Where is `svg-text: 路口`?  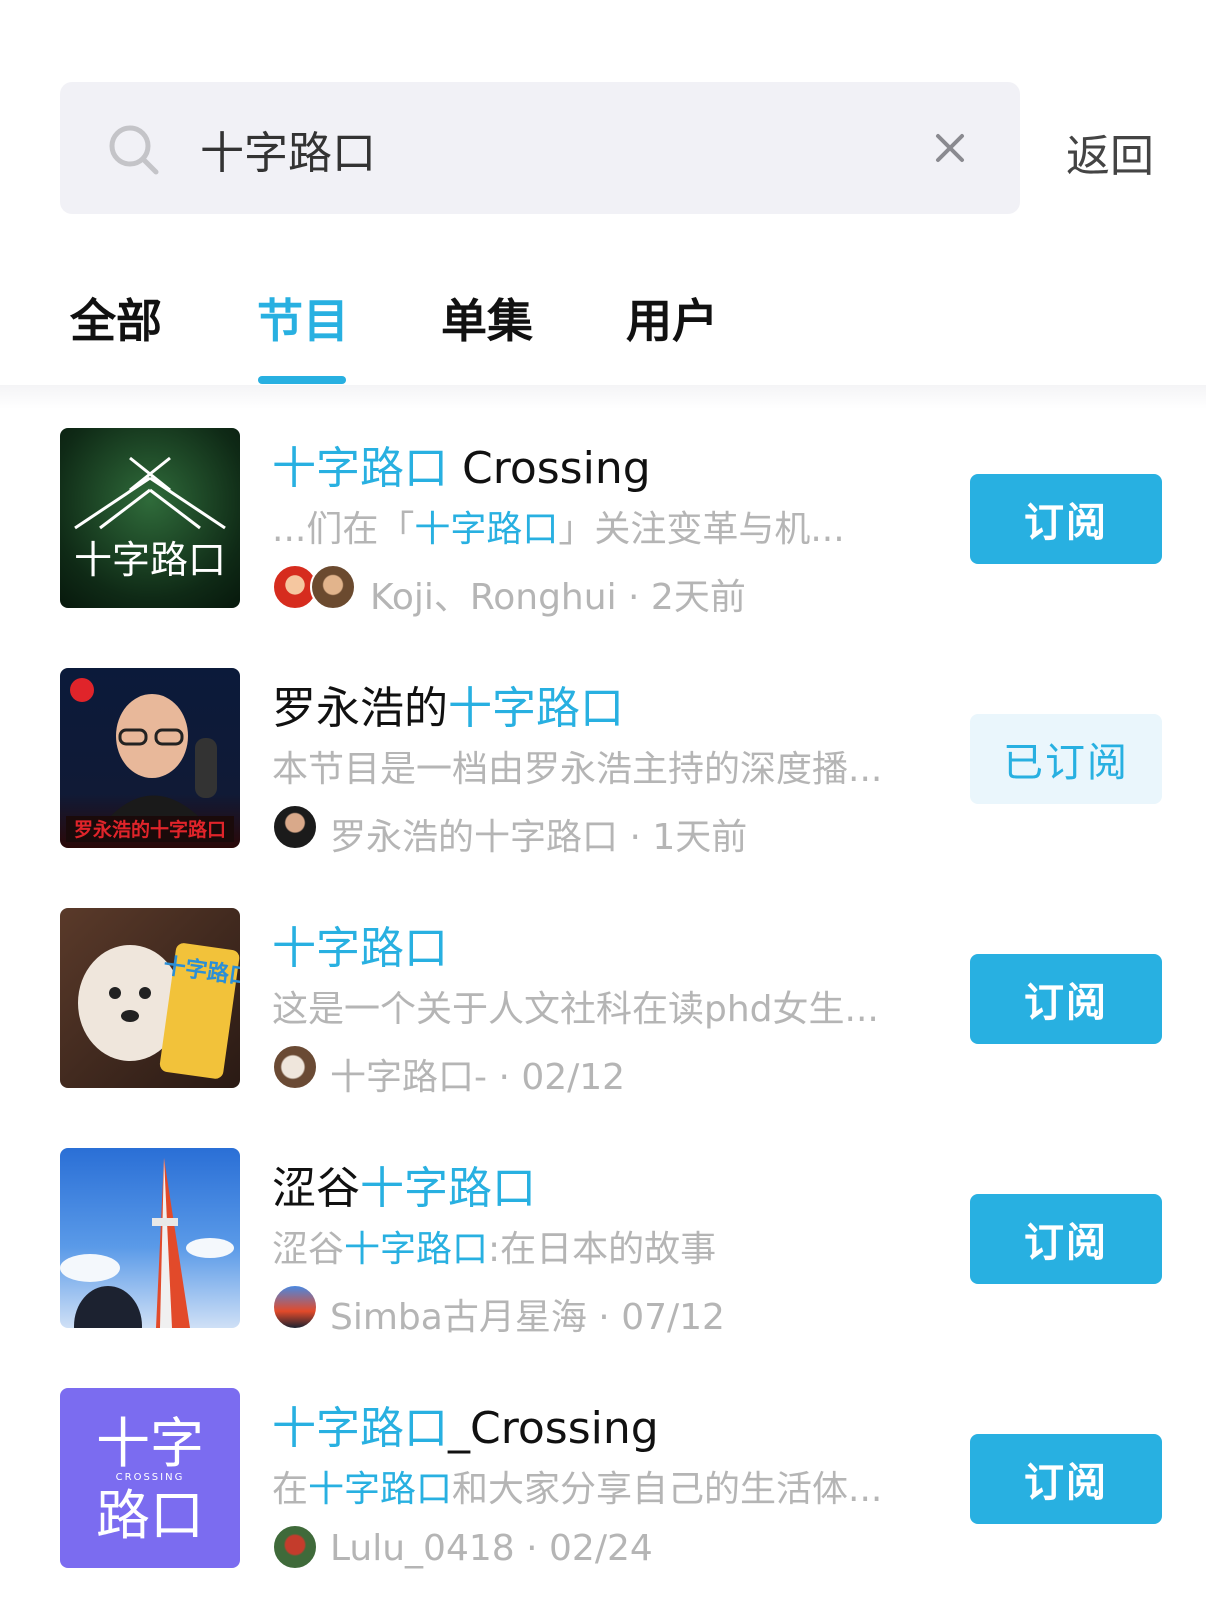
svg-text: 路口 is located at coordinates (150, 1515).